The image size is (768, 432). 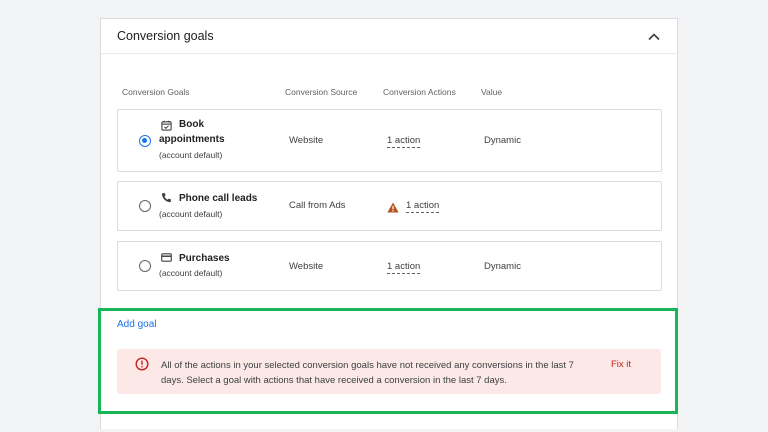 What do you see at coordinates (393, 207) in the screenshot?
I see `warning-icon` at bounding box center [393, 207].